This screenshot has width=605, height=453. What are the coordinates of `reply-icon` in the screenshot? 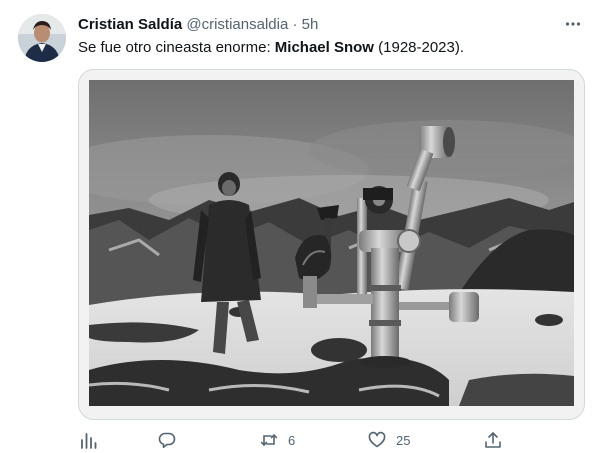 It's located at (167, 440).